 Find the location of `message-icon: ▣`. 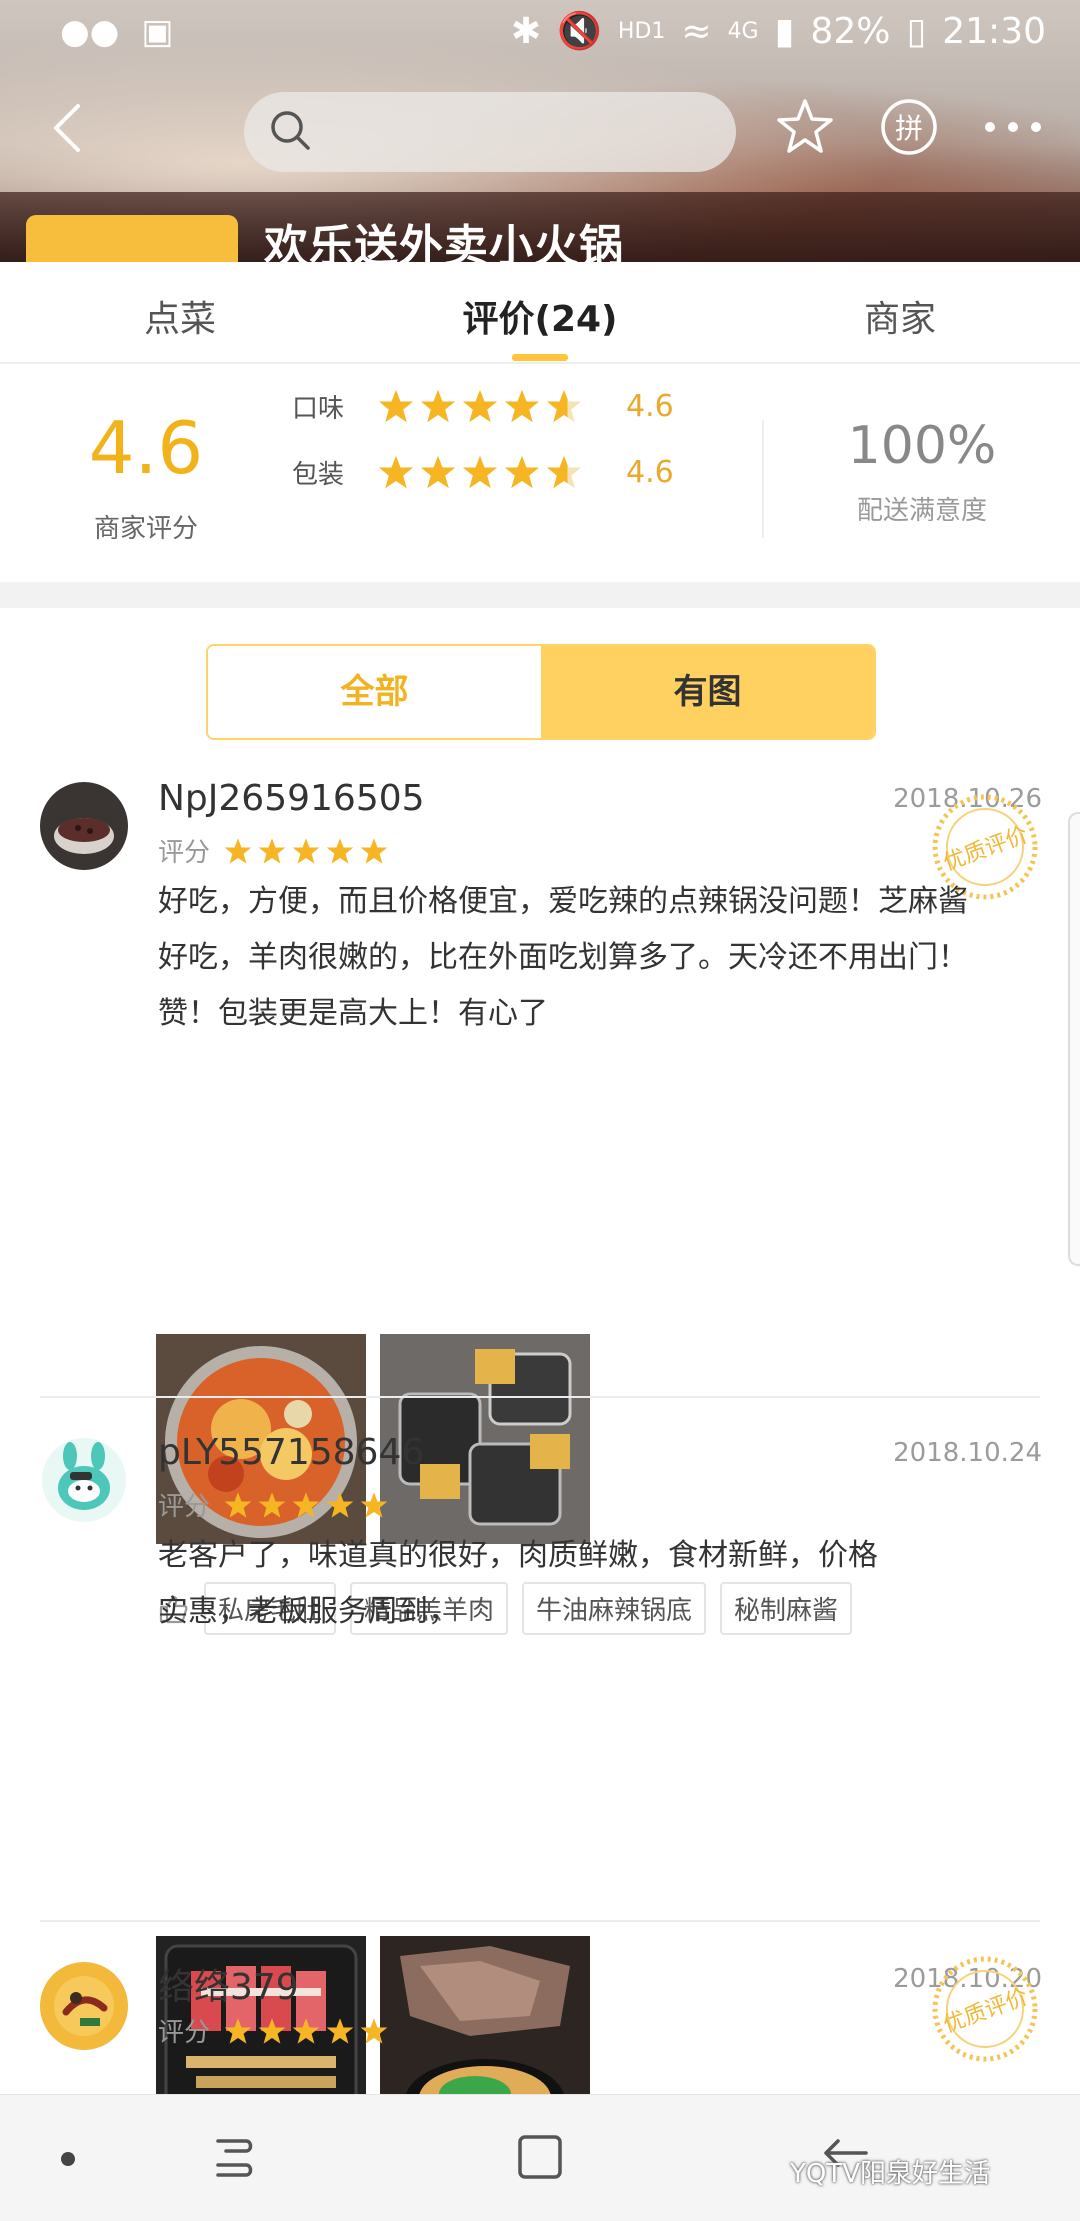

message-icon: ▣ is located at coordinates (157, 32).